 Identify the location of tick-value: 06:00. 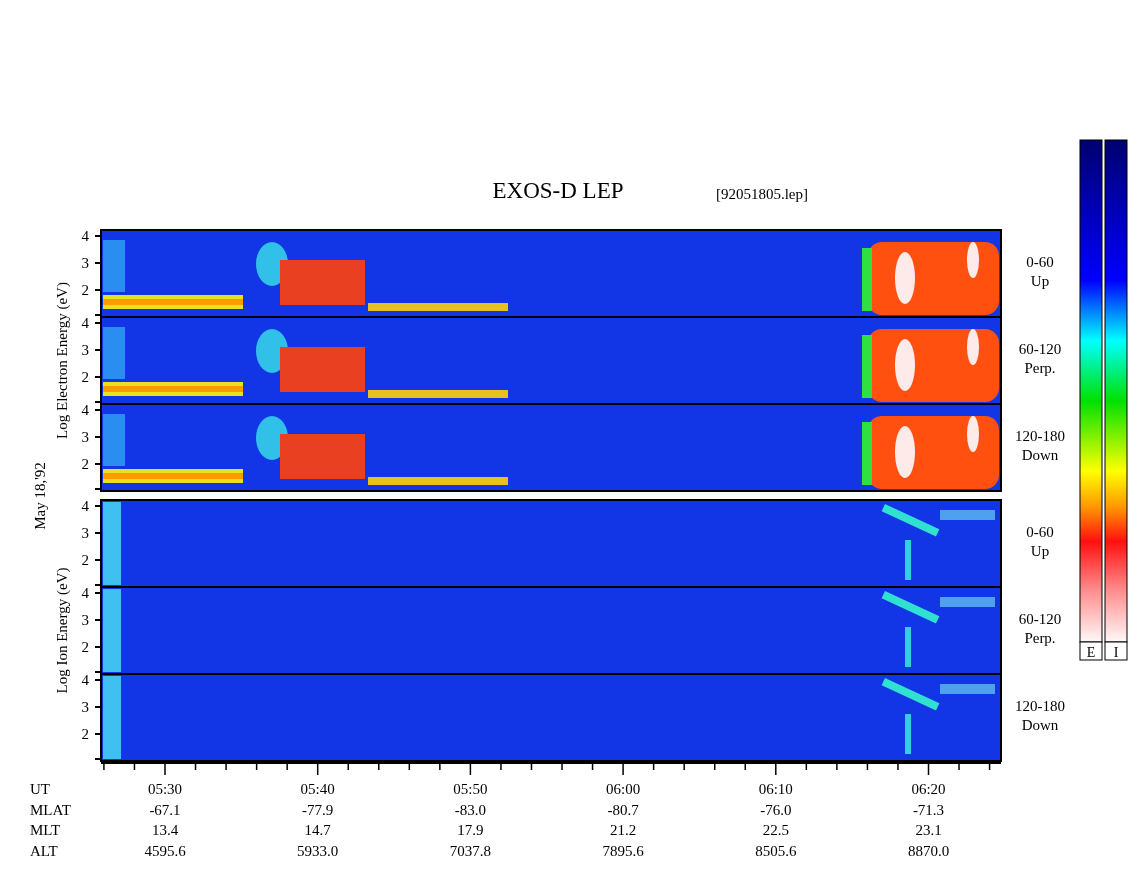
(623, 789).